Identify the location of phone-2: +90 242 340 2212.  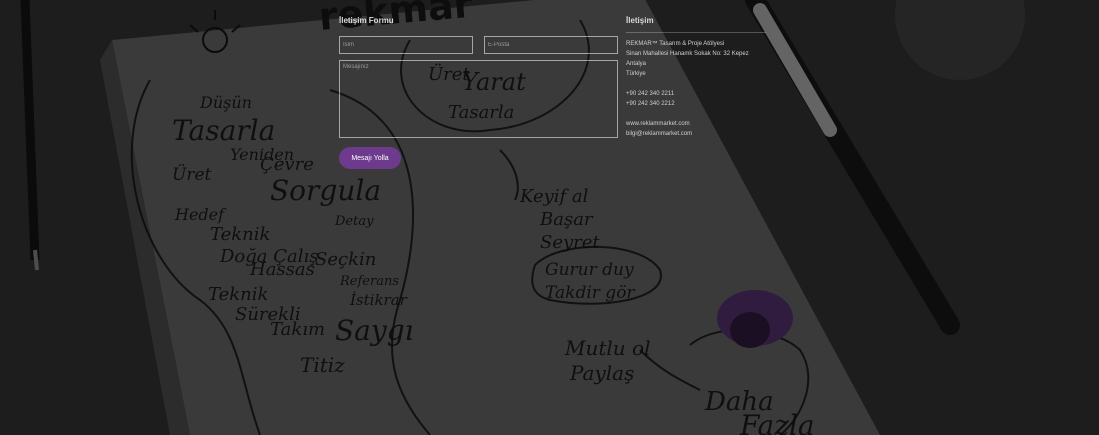
(696, 104).